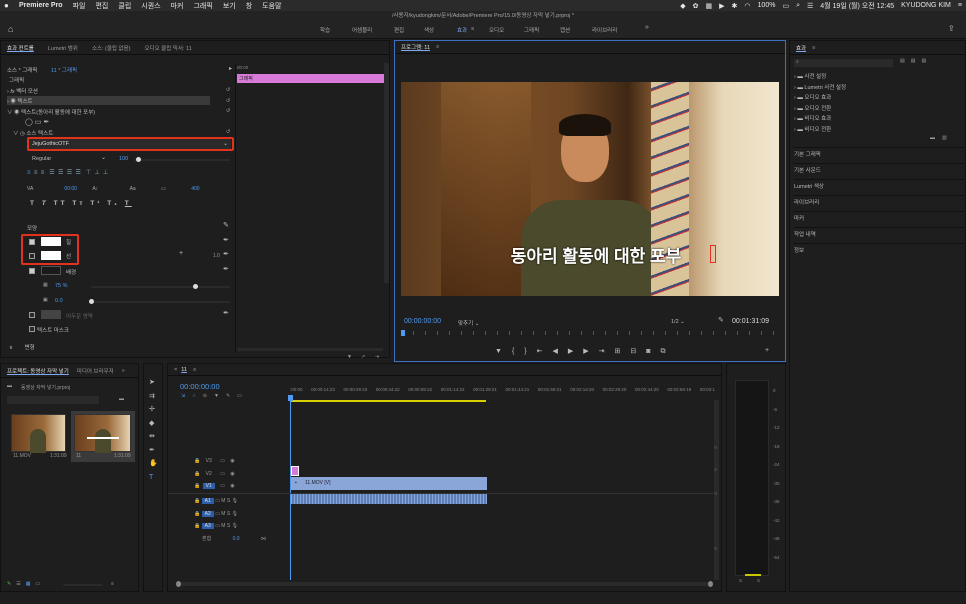 Image resolution: width=966 pixels, height=604 pixels. I want to click on close-icon: ×, so click(175, 370).